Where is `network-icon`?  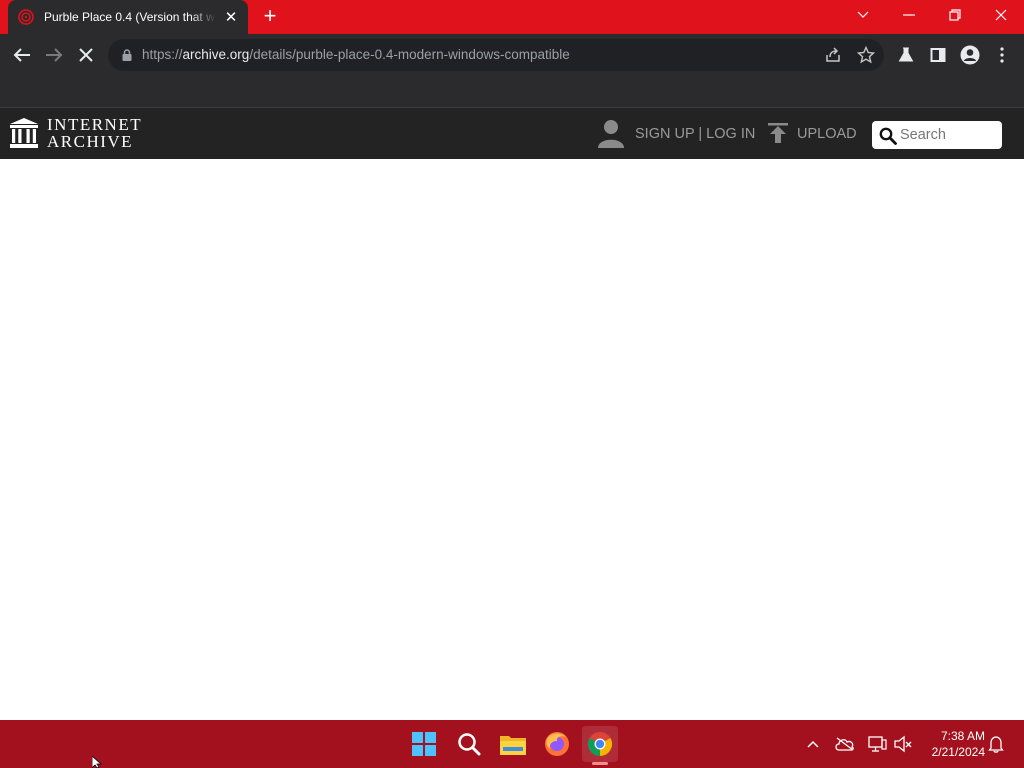 network-icon is located at coordinates (877, 744).